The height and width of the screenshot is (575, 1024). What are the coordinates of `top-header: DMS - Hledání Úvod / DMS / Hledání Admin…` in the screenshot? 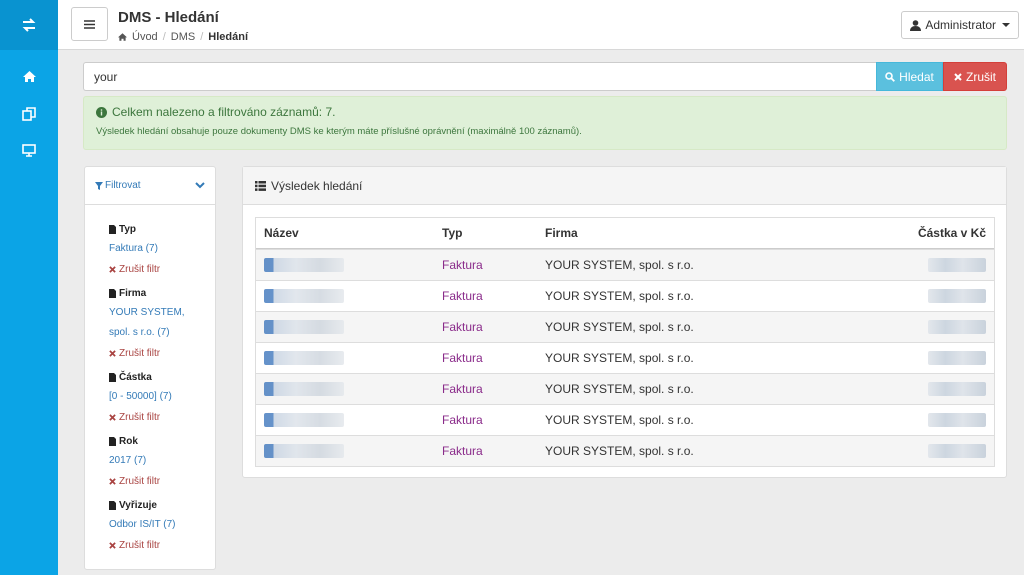 It's located at (541, 25).